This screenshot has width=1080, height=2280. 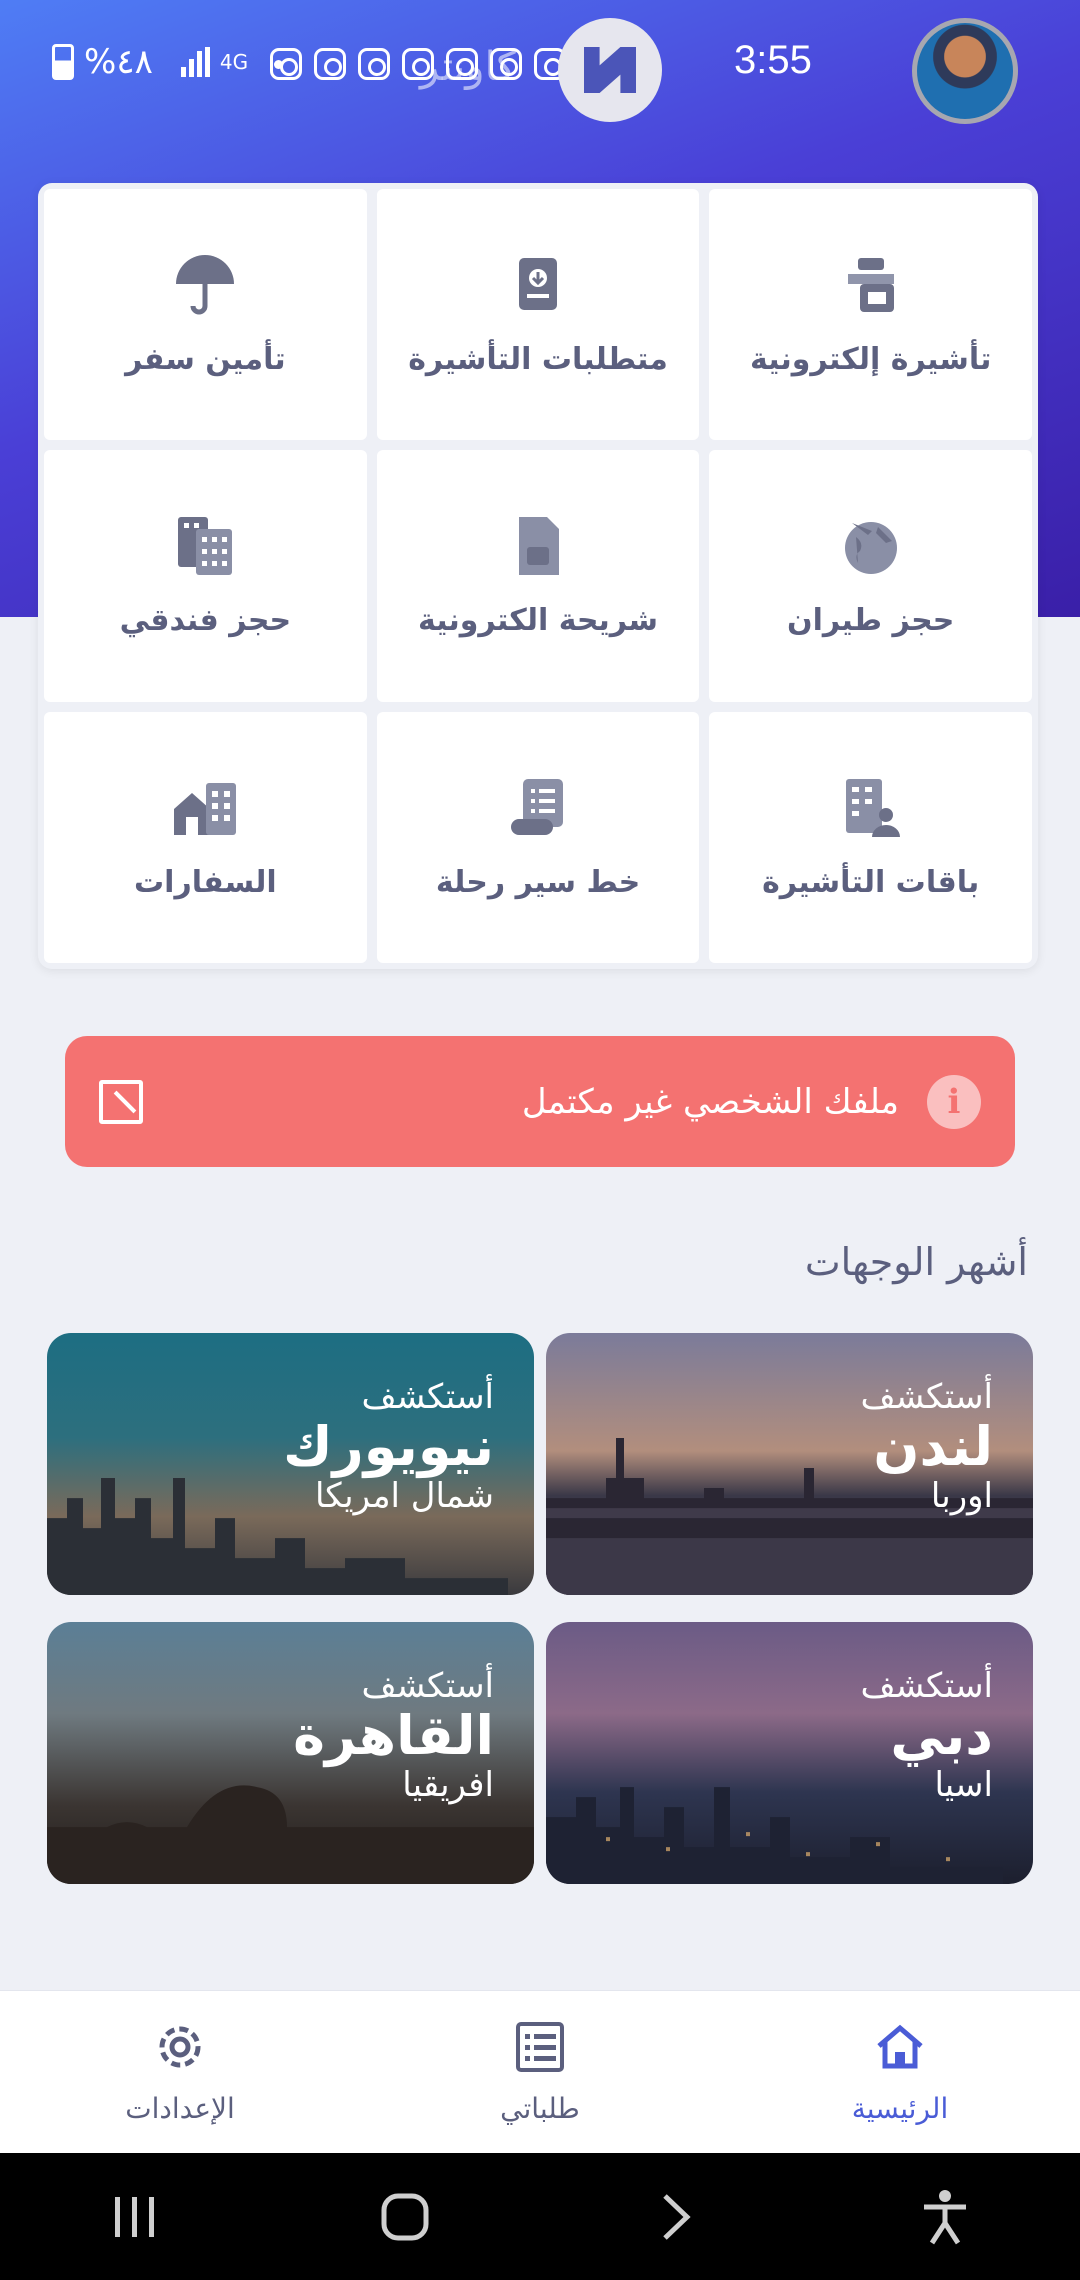 I want to click on destination-card-london: أستكشف لندن اوربا, so click(x=789, y=1464).